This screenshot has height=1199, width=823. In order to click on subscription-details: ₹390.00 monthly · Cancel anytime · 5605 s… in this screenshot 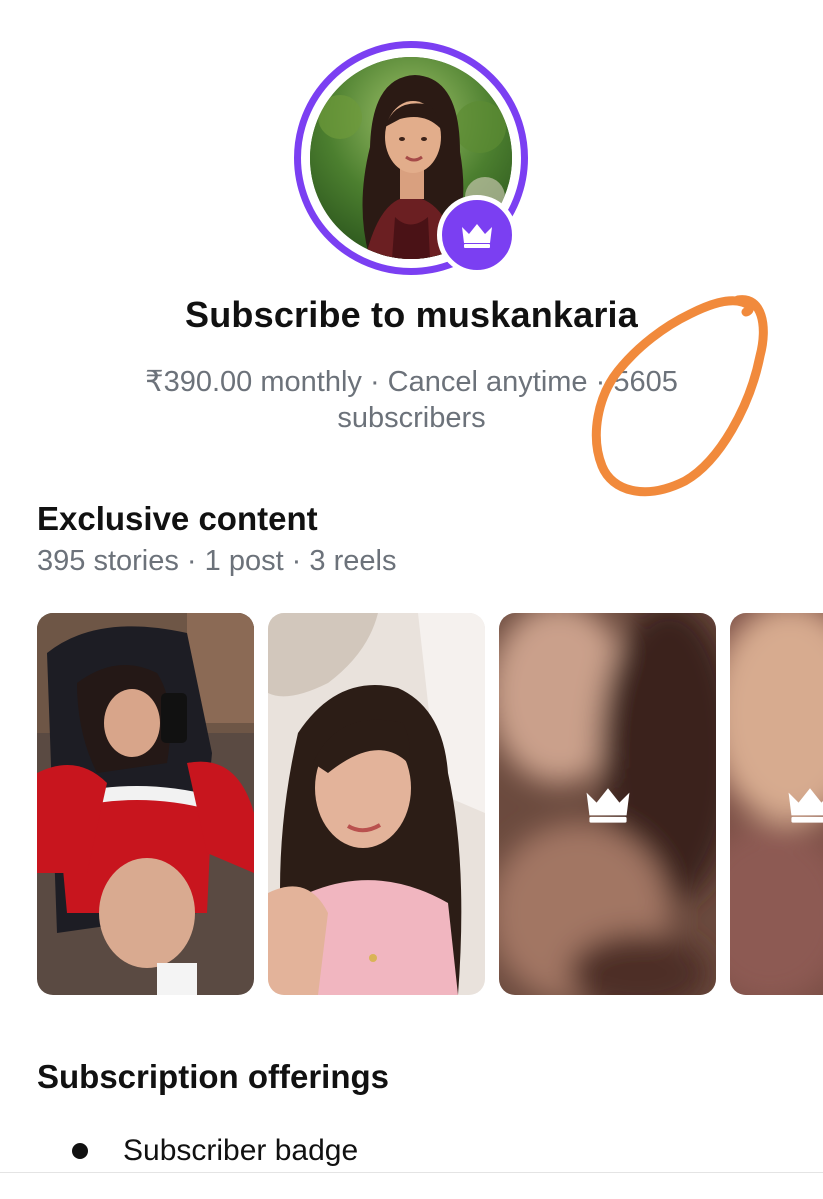, I will do `click(411, 400)`.